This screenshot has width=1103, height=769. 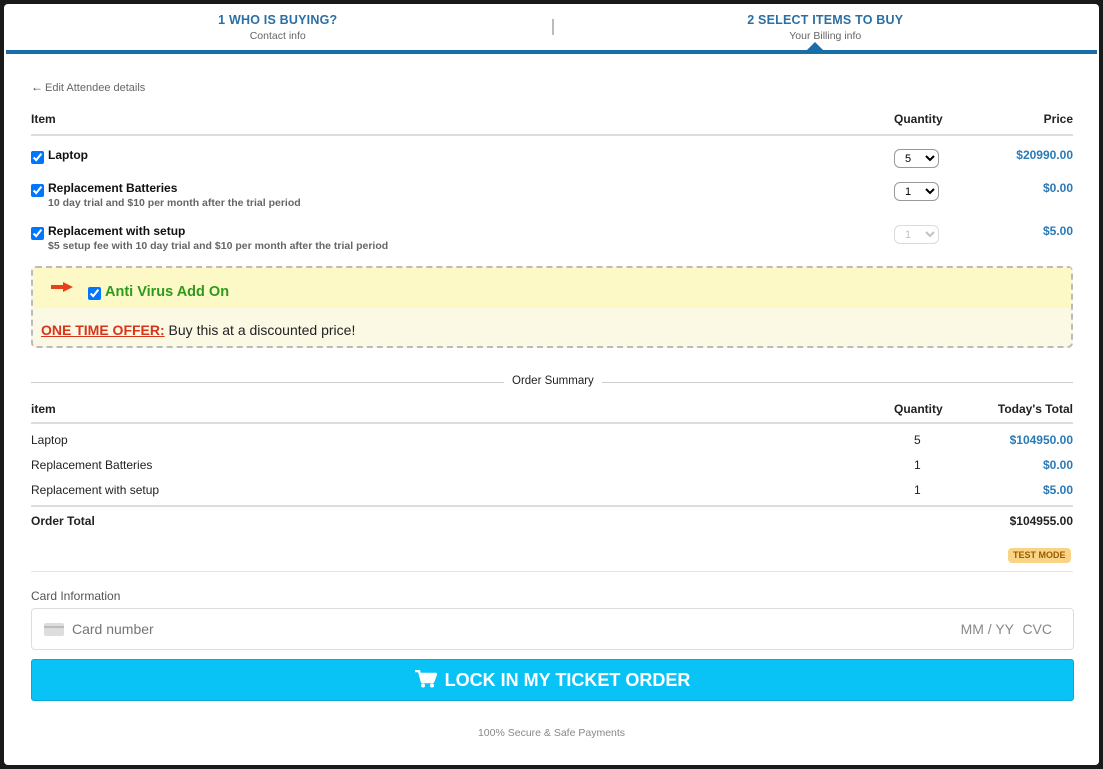 I want to click on card-expiry-input: MM / YY, so click(x=987, y=629).